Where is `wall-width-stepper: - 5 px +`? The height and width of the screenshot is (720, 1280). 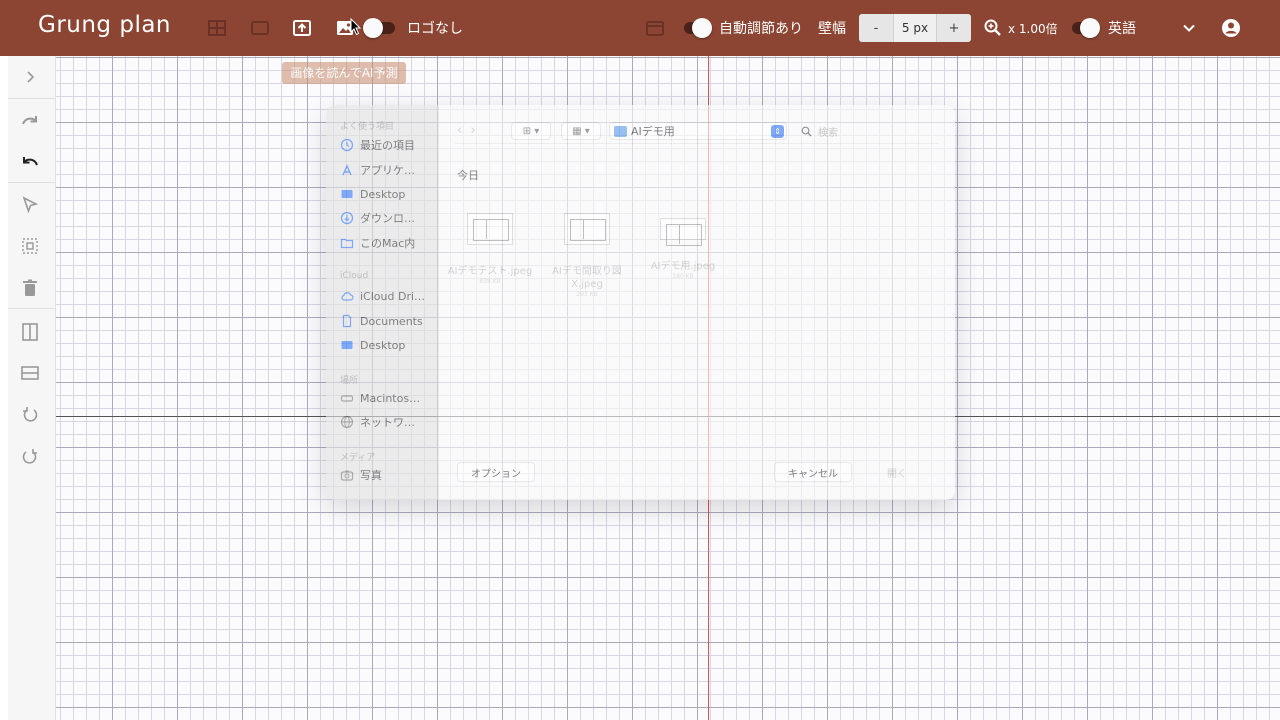 wall-width-stepper: - 5 px + is located at coordinates (915, 28).